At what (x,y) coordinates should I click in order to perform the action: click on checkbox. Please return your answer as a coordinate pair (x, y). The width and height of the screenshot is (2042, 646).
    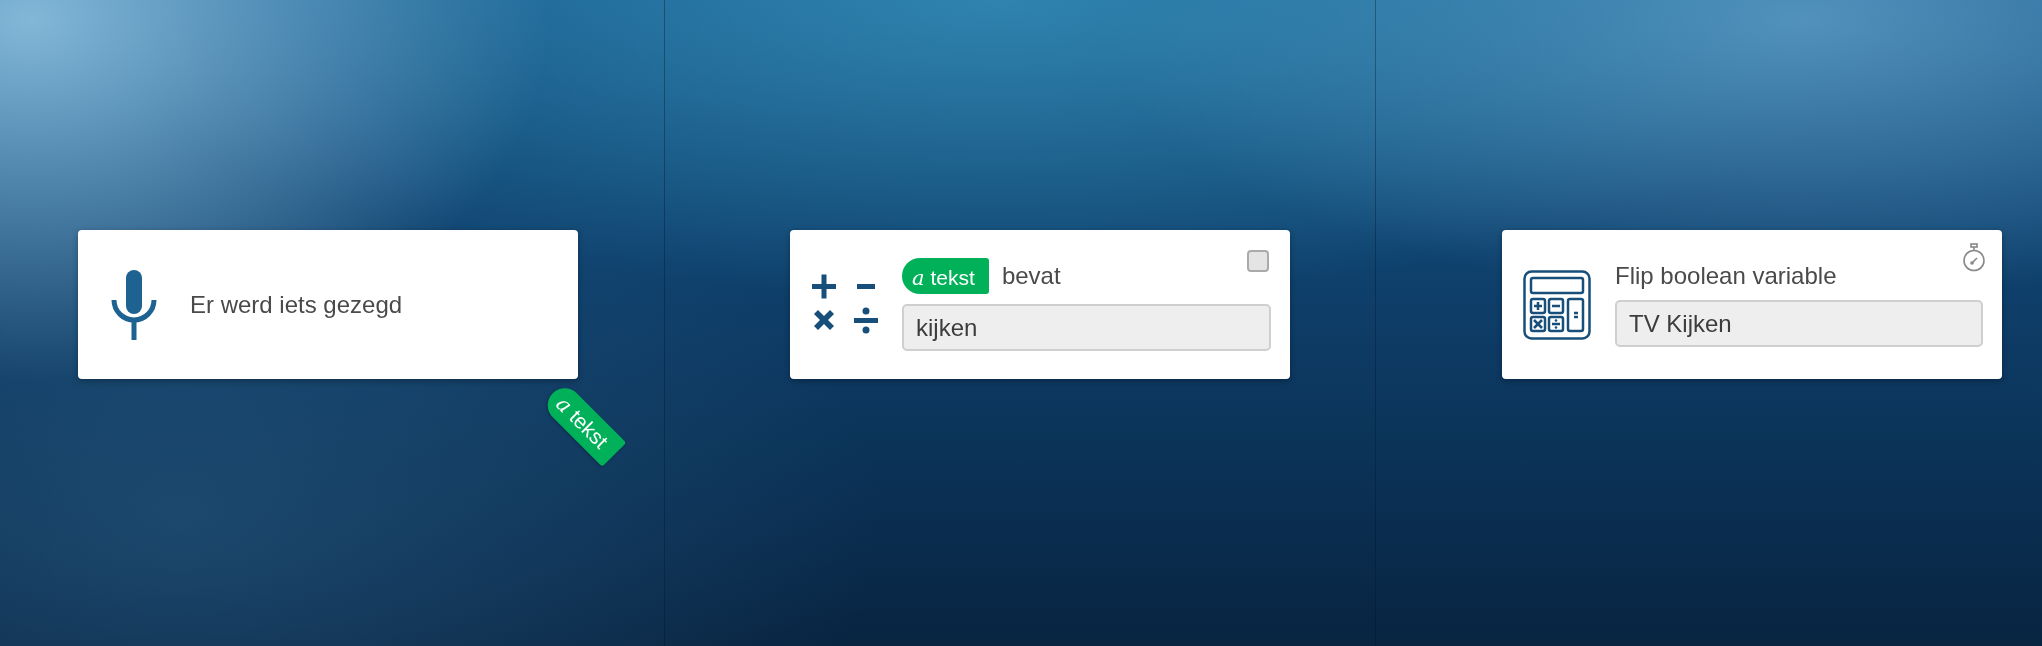
    Looking at the image, I should click on (1258, 261).